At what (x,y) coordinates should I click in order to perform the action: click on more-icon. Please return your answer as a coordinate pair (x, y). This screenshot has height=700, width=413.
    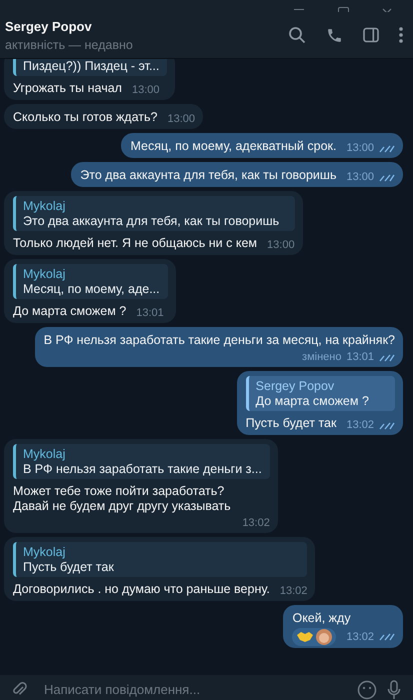
    Looking at the image, I should click on (401, 35).